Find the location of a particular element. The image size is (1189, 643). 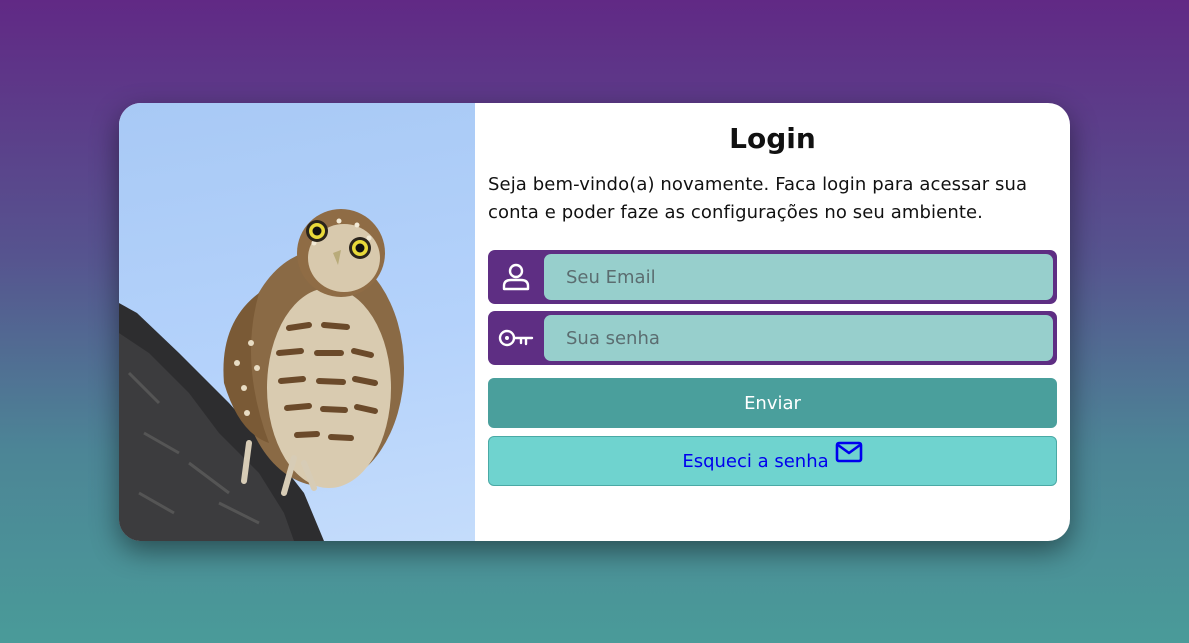

forgot-password-button: Esqueci a senha is located at coordinates (772, 461).